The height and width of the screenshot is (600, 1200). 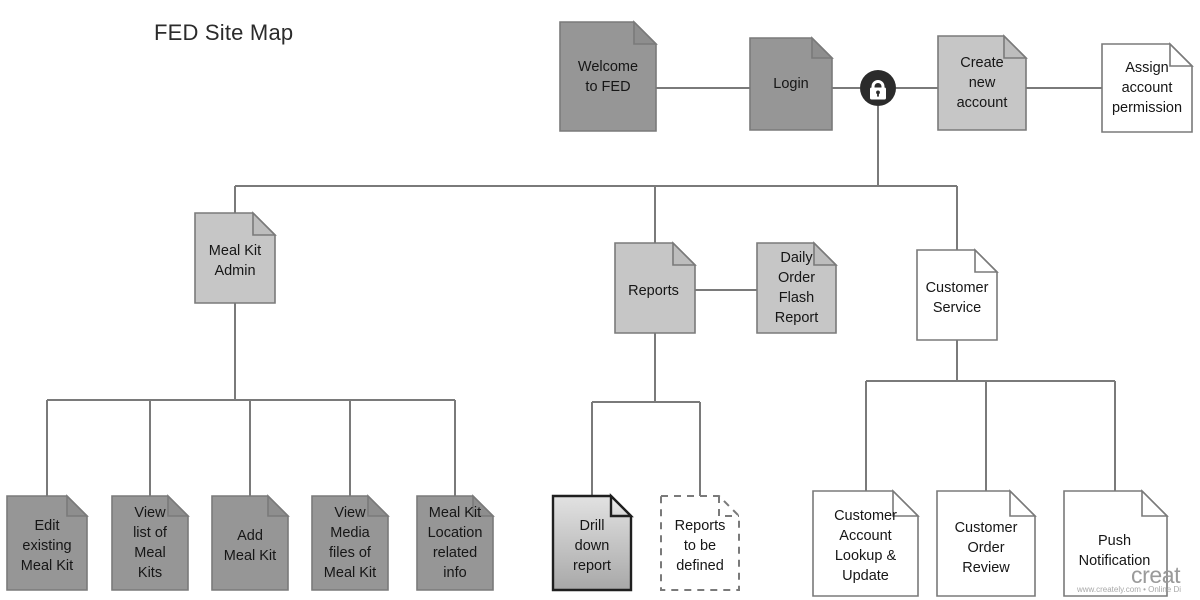 I want to click on node-edit-existing-meal-kit, so click(x=47, y=542).